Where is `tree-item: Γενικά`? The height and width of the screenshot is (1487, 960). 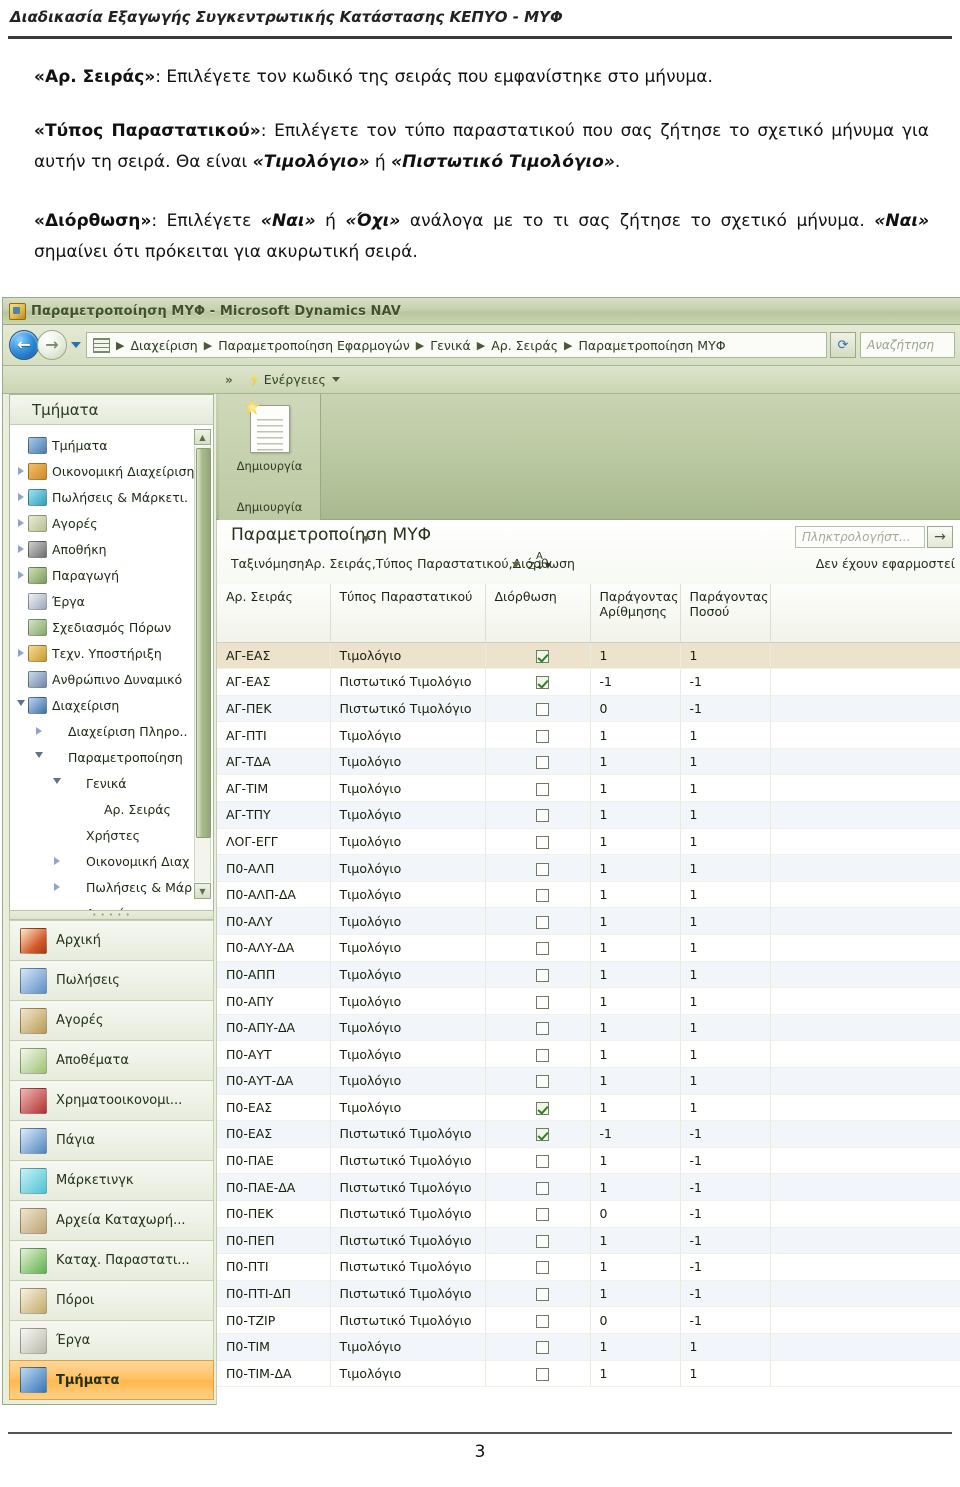
tree-item: Γενικά is located at coordinates (111, 783).